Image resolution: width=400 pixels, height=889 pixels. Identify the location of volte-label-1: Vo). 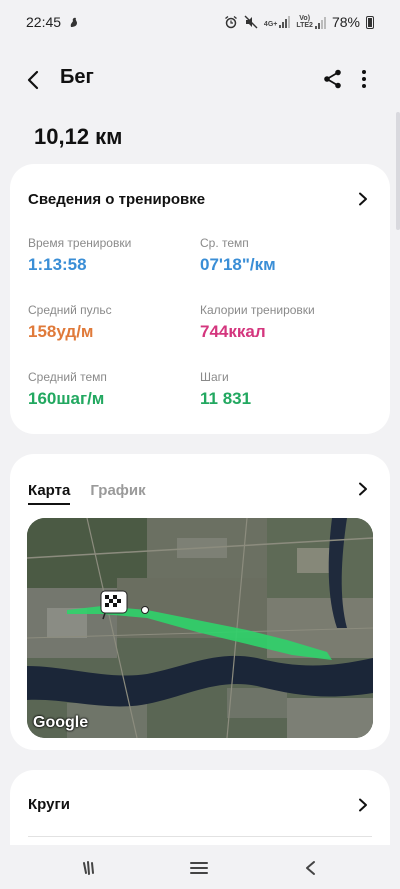
(305, 18).